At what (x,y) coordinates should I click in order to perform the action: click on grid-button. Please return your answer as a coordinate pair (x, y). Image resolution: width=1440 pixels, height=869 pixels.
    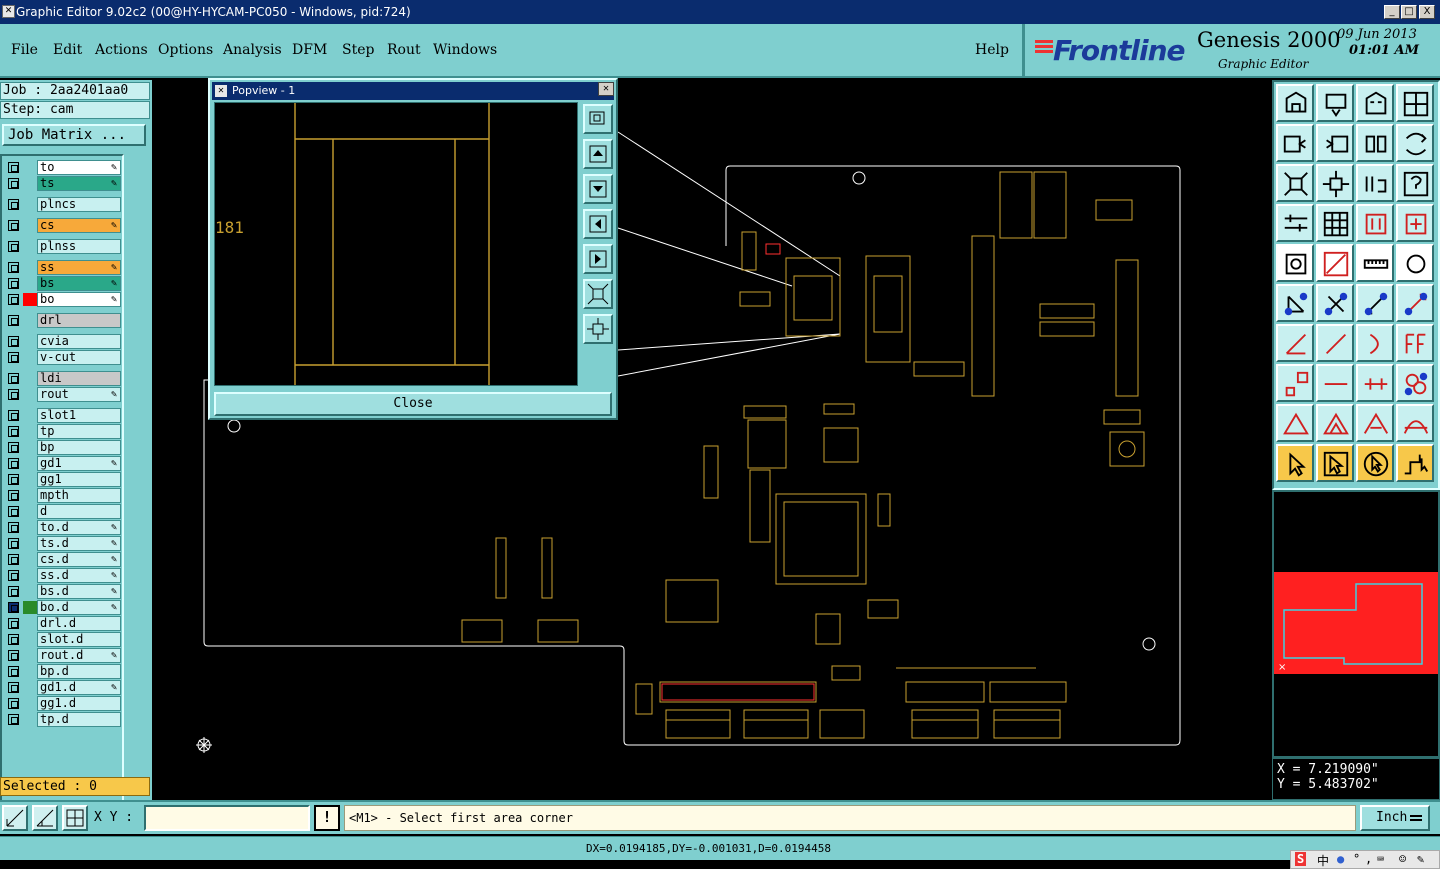
    Looking at the image, I should click on (75, 818).